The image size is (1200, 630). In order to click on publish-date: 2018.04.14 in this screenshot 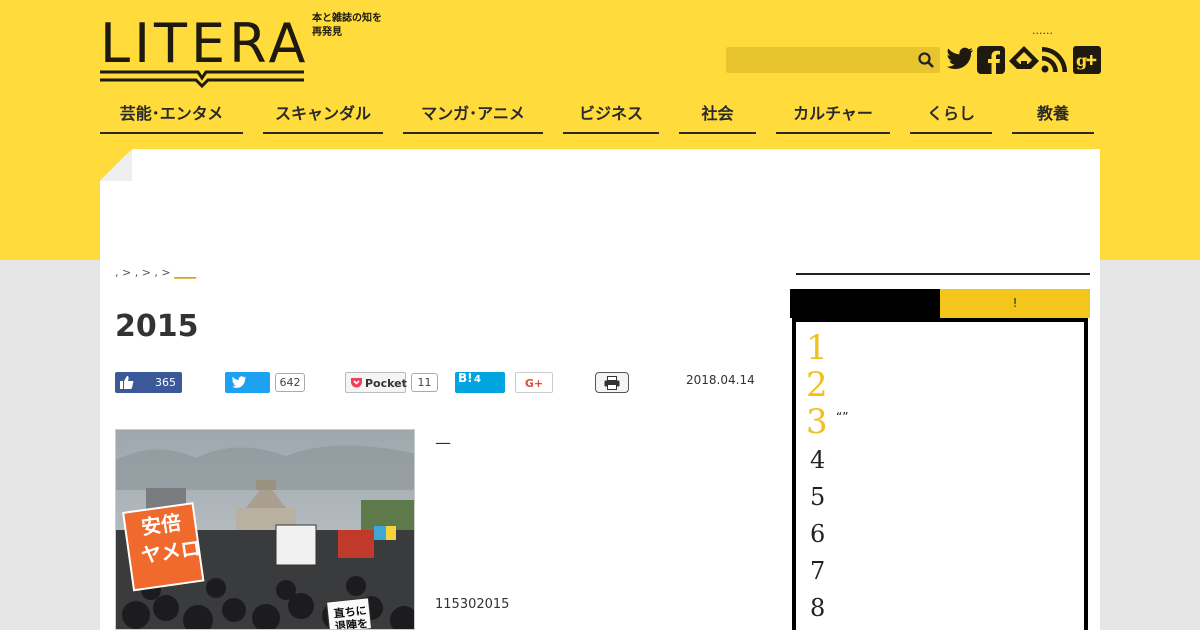, I will do `click(720, 380)`.